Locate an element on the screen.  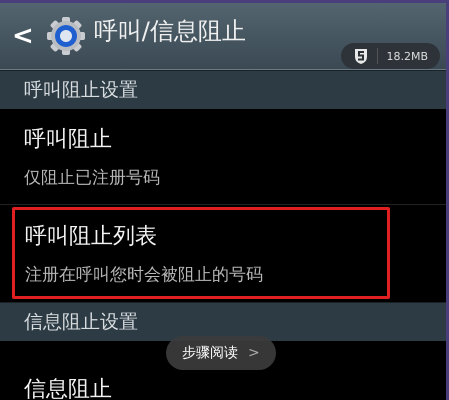
section-title: 呼叫阻止设置 is located at coordinates (81, 90).